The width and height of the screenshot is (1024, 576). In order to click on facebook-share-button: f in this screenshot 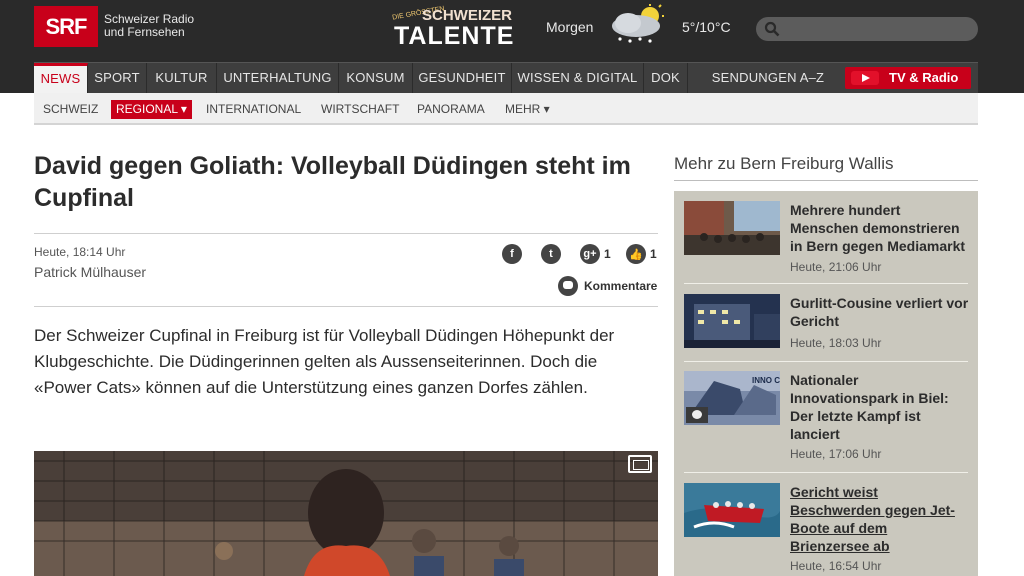, I will do `click(512, 254)`.